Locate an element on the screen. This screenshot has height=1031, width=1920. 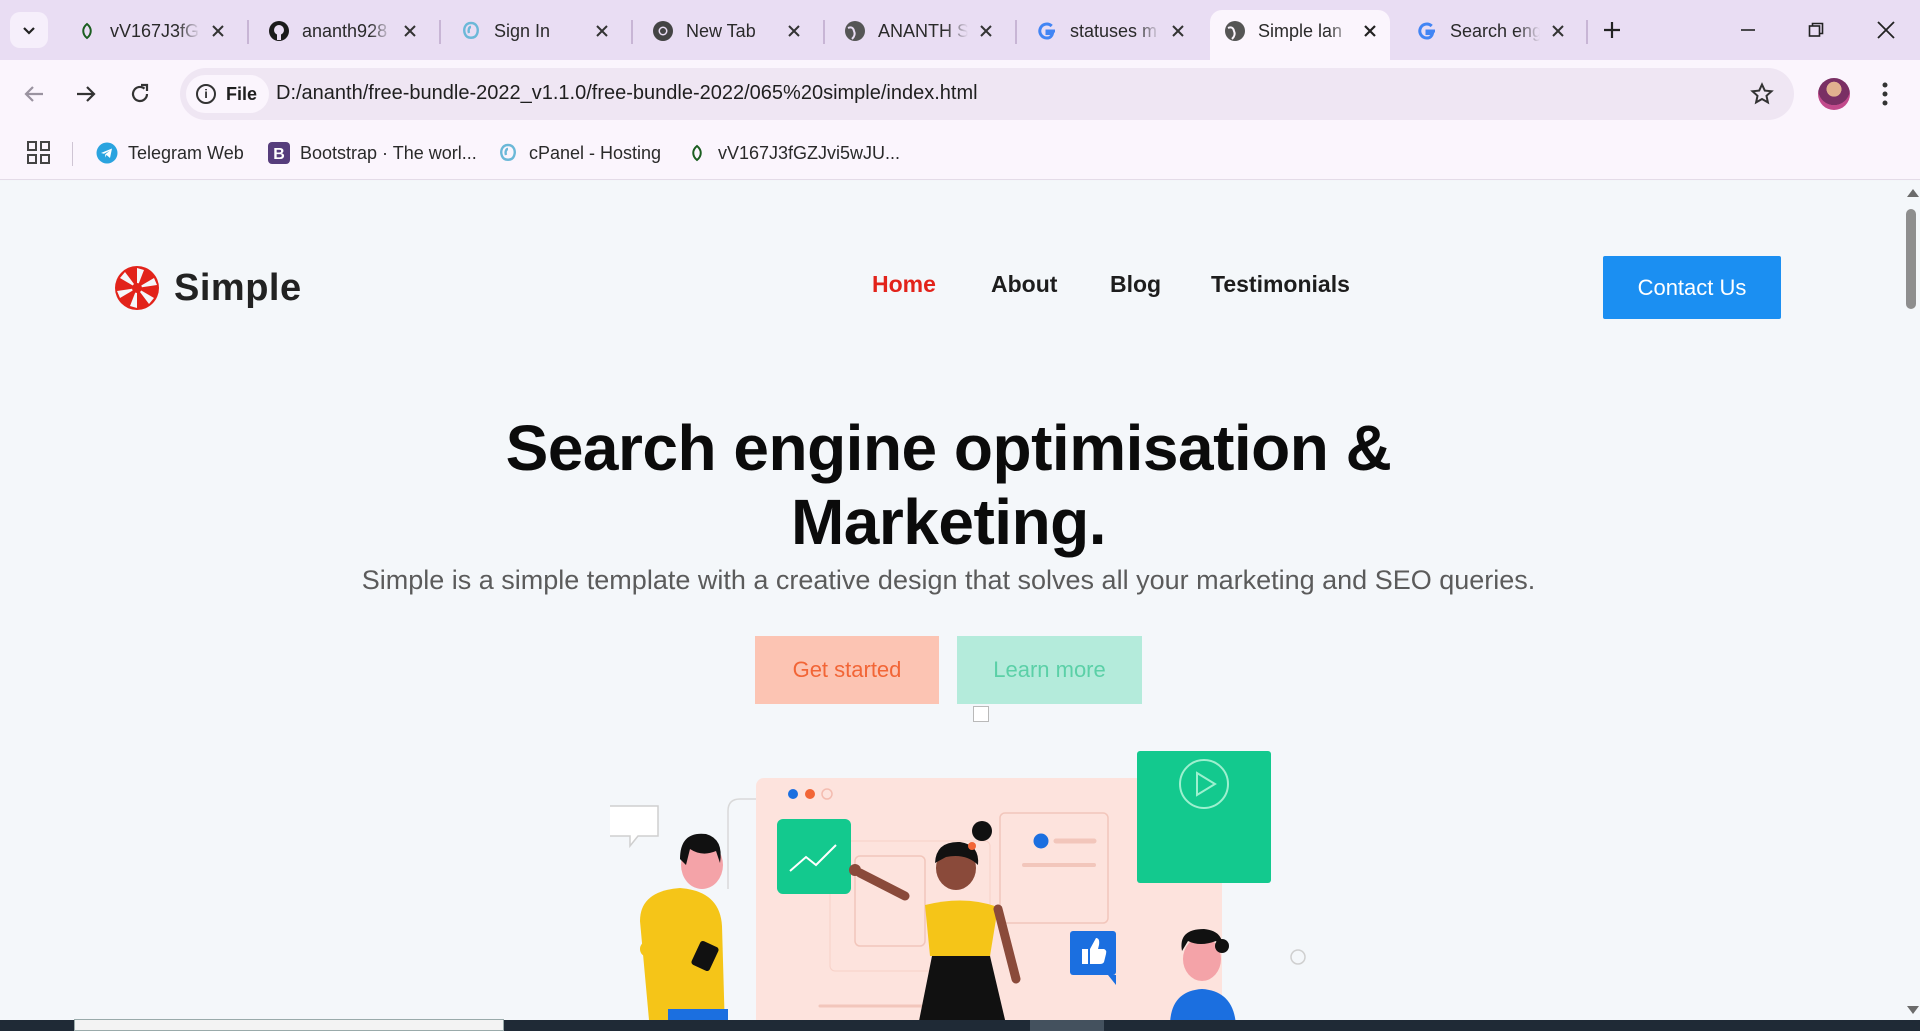
tab-7-active: Simple lan is located at coordinates (1300, 35).